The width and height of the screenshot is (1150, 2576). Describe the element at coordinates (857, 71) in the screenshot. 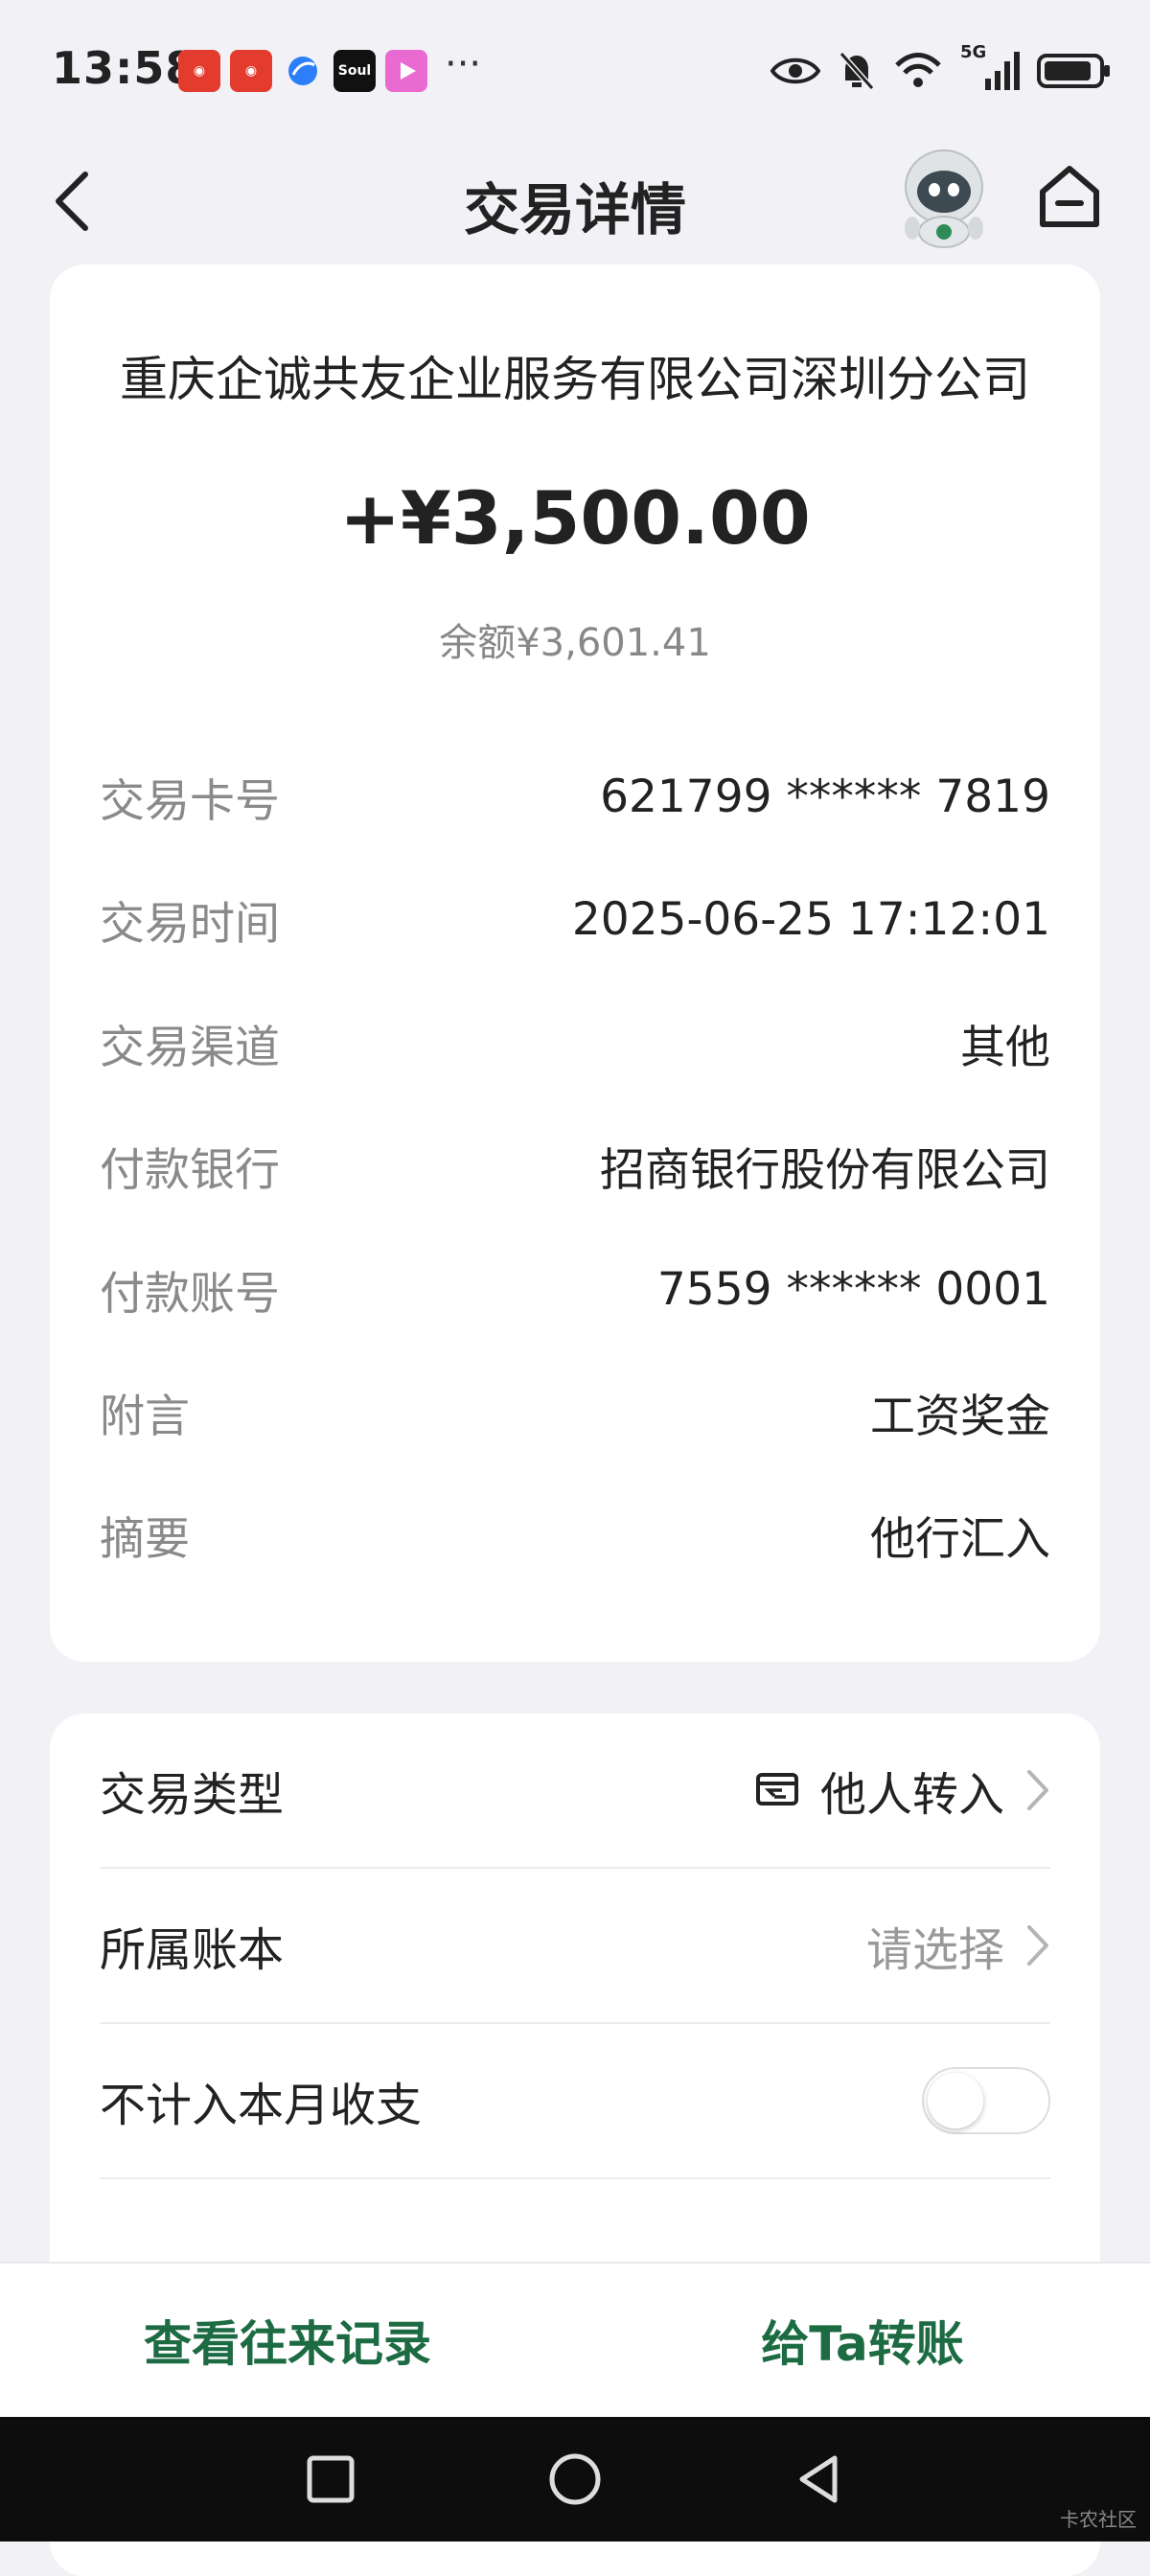

I see `mute-bell-icon` at that location.